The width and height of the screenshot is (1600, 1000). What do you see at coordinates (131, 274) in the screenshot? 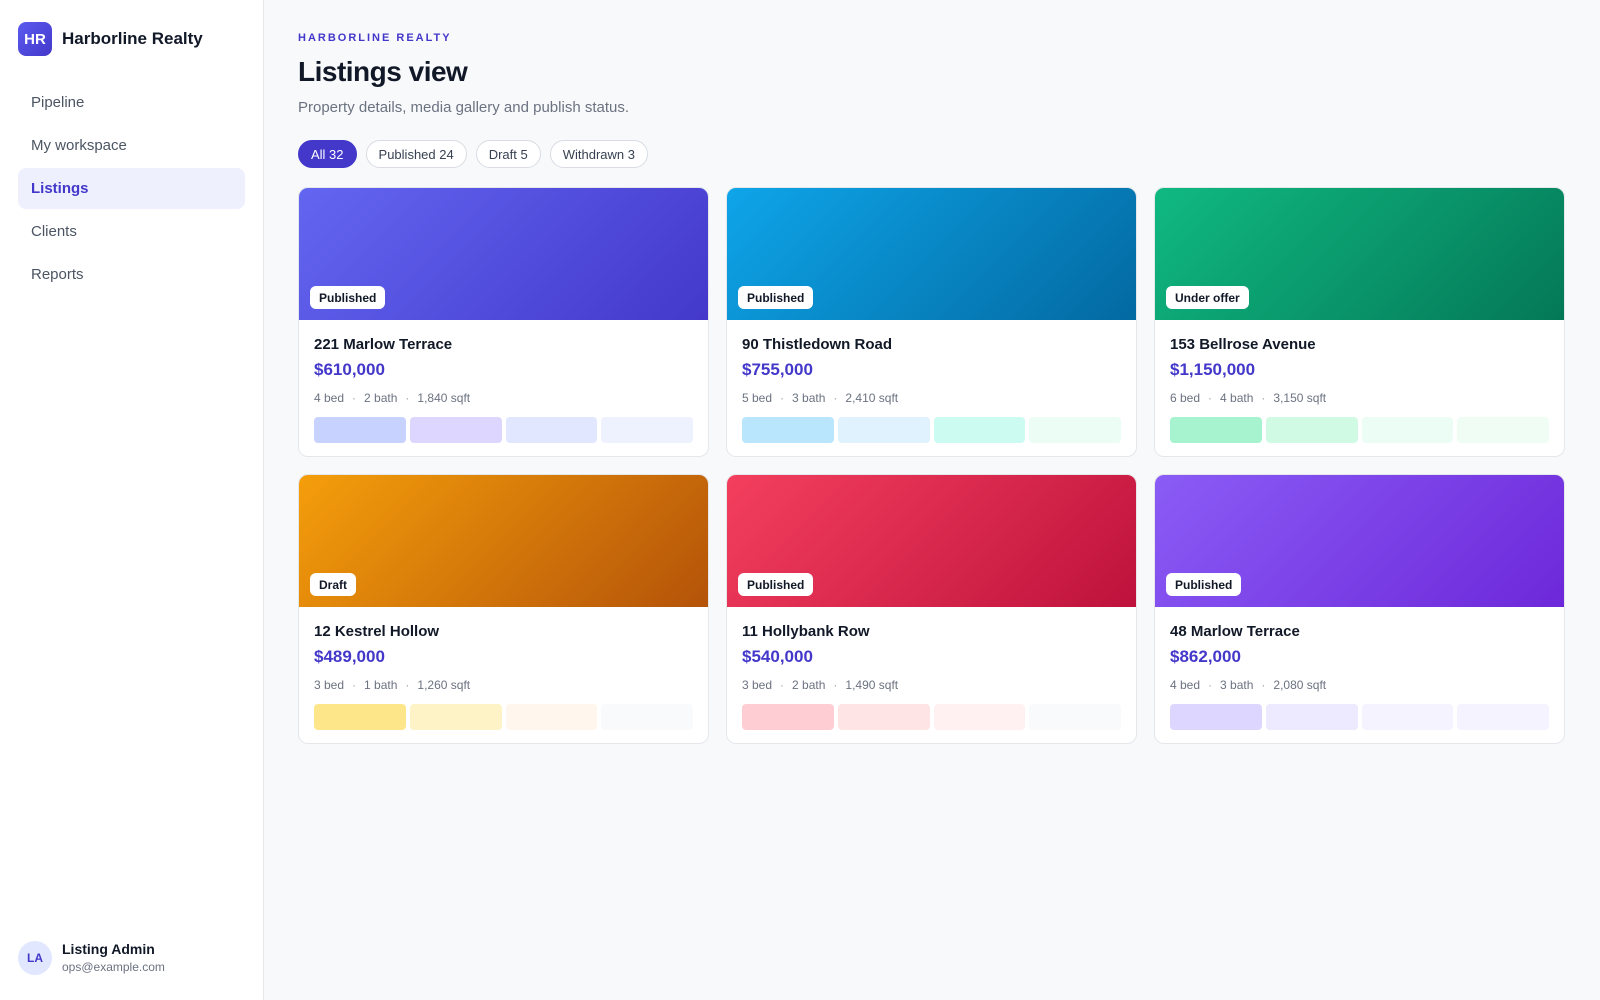
I see `sidebar-item-reports: Reports` at bounding box center [131, 274].